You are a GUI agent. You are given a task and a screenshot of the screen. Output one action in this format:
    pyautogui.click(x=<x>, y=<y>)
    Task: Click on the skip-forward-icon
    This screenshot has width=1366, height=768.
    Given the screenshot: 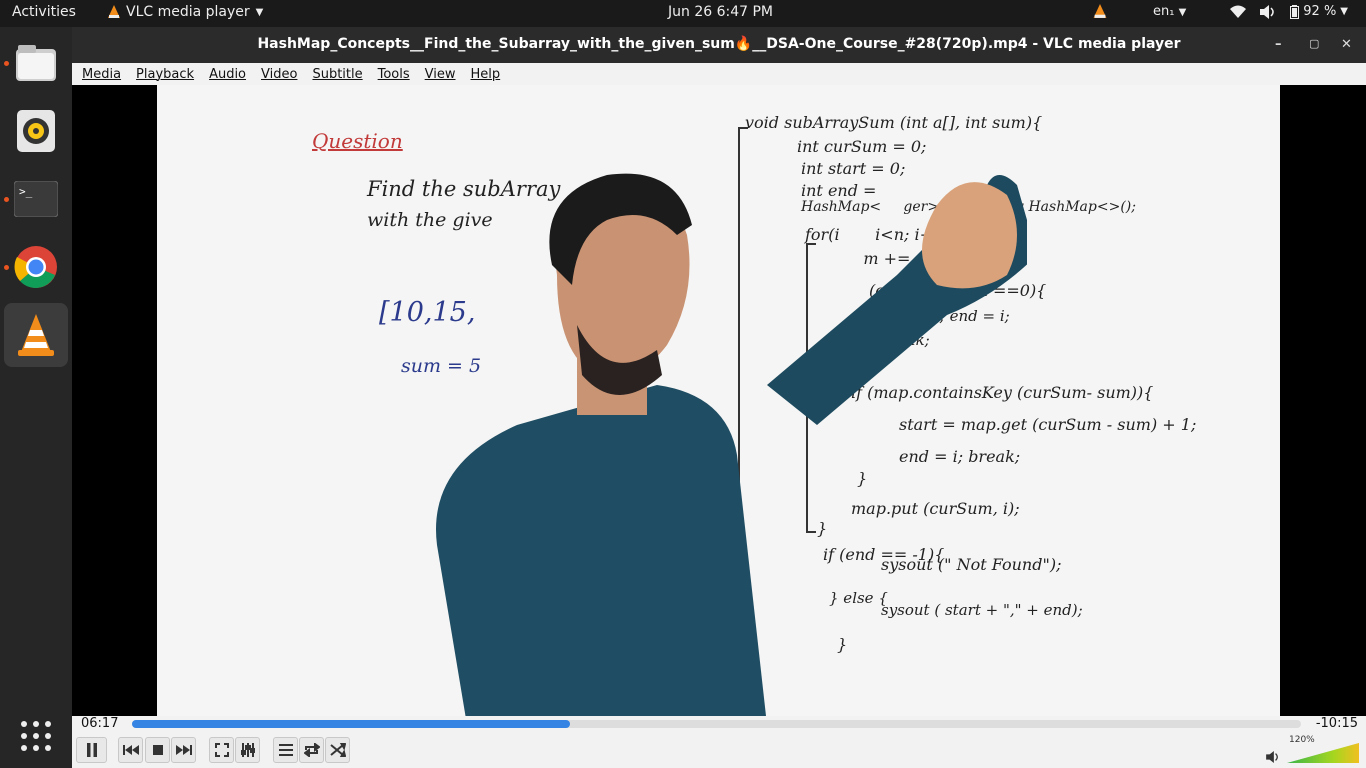 What is the action you would take?
    pyautogui.click(x=183, y=750)
    